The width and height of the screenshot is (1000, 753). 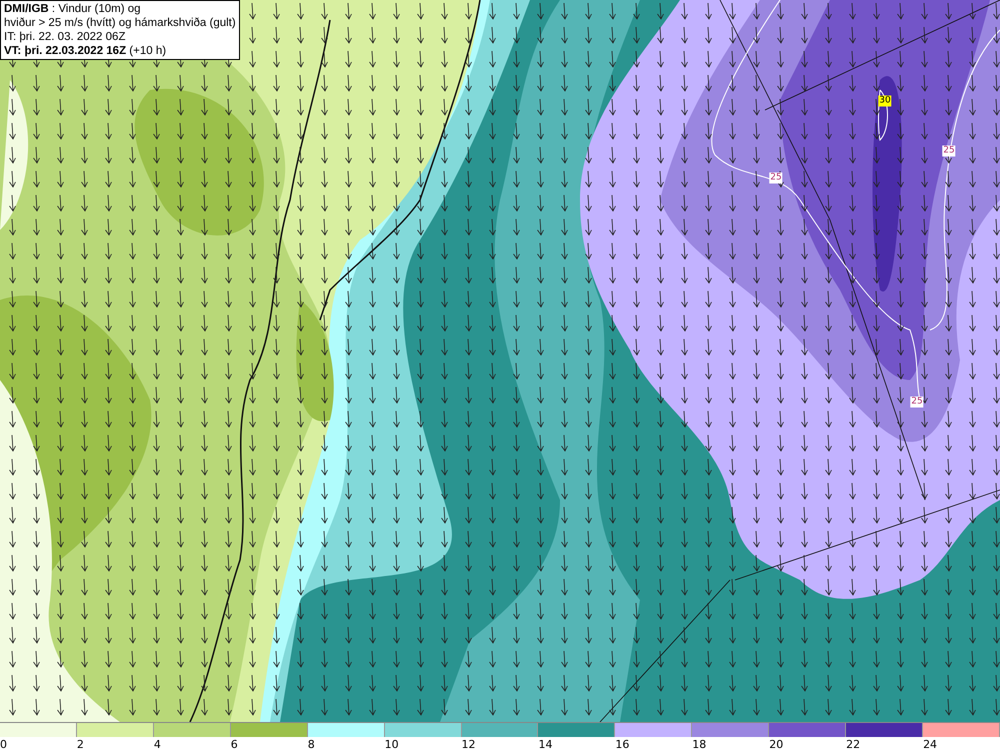 I want to click on title-line: IT: þri. 22. 03. 2022 06Z, so click(x=65, y=37).